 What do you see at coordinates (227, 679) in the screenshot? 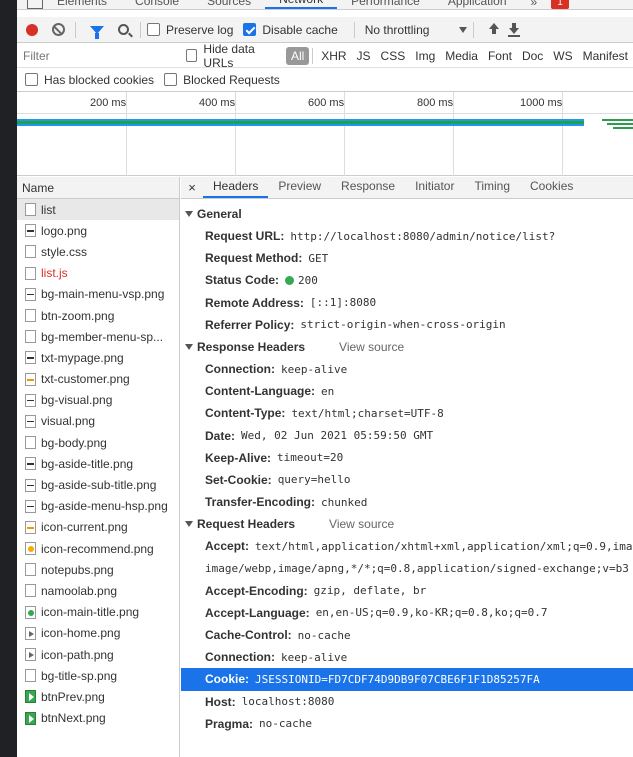
I see `header-key: Cookie:` at bounding box center [227, 679].